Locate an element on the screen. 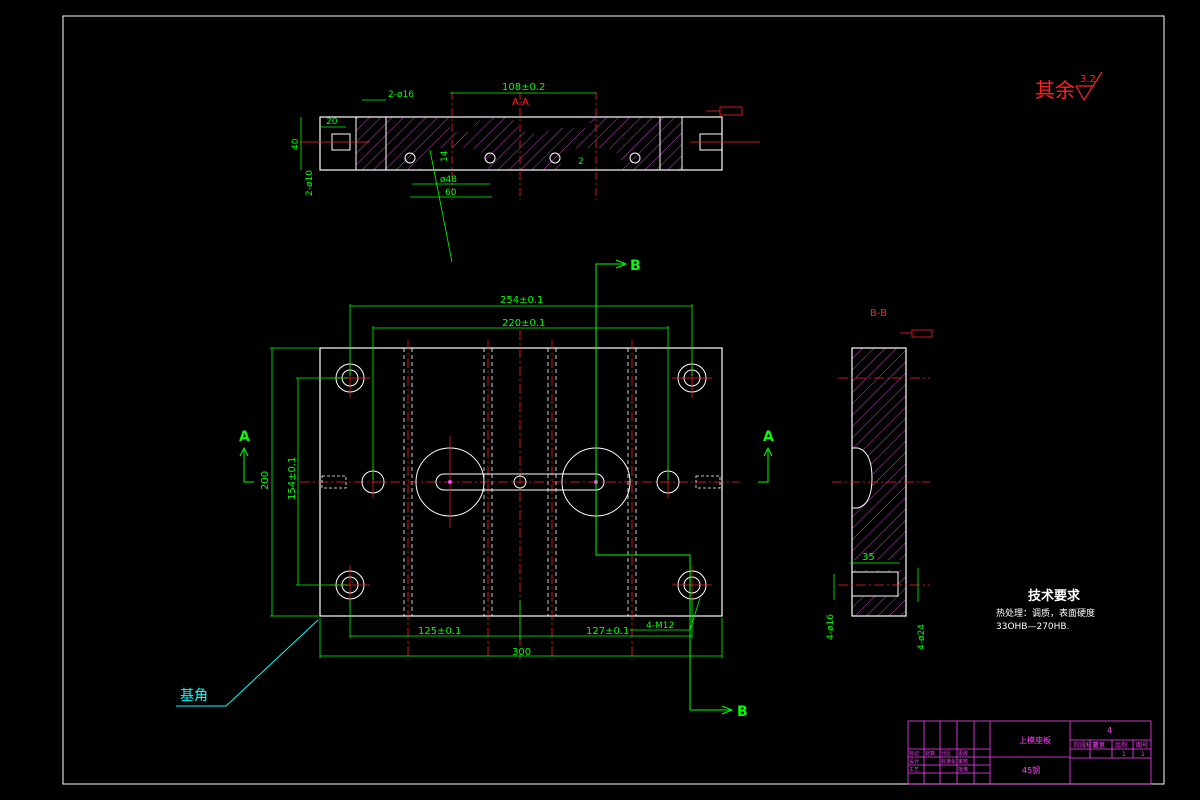 This screenshot has height=800, width=1200. surface-finish-value: 3.2 is located at coordinates (1088, 79).